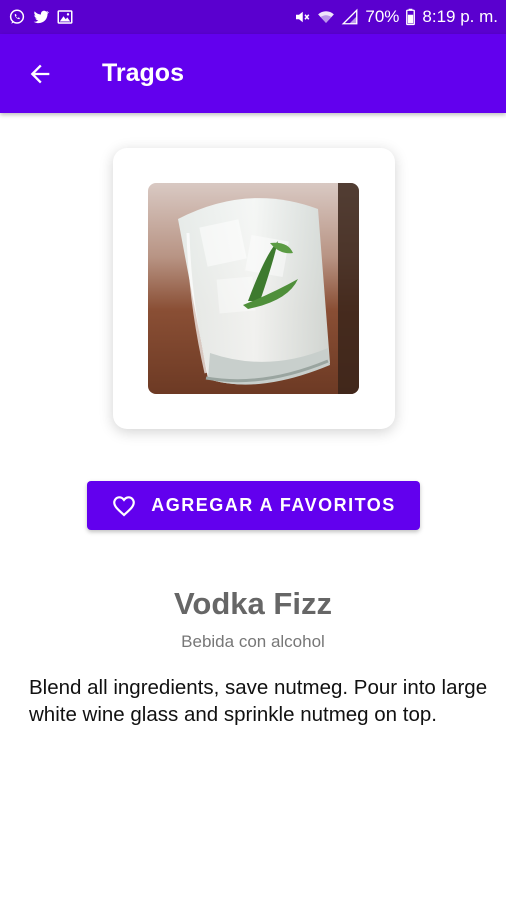  Describe the element at coordinates (143, 73) in the screenshot. I see `page-title: Tragos` at that location.